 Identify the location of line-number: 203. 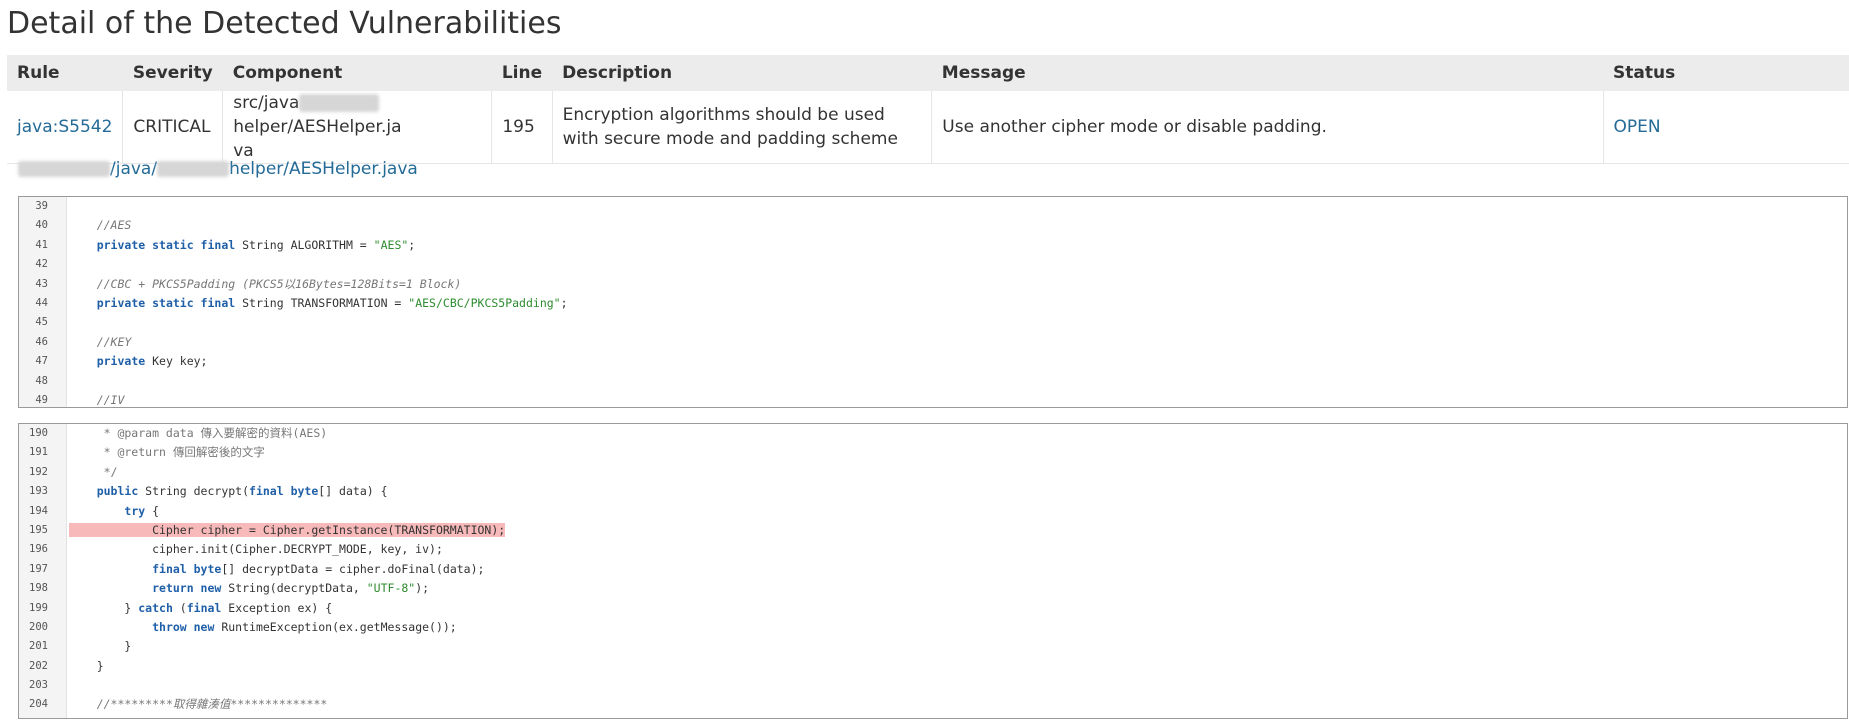
(38, 685).